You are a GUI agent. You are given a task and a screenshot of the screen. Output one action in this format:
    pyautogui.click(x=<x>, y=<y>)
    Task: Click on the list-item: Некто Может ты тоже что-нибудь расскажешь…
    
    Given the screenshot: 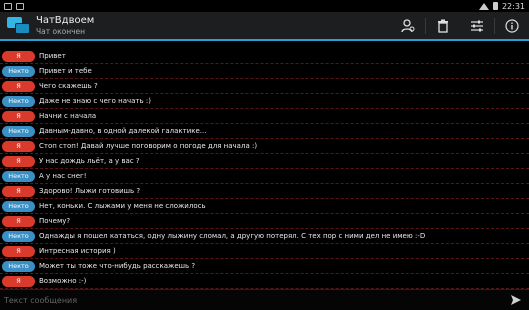 What is the action you would take?
    pyautogui.click(x=264, y=266)
    